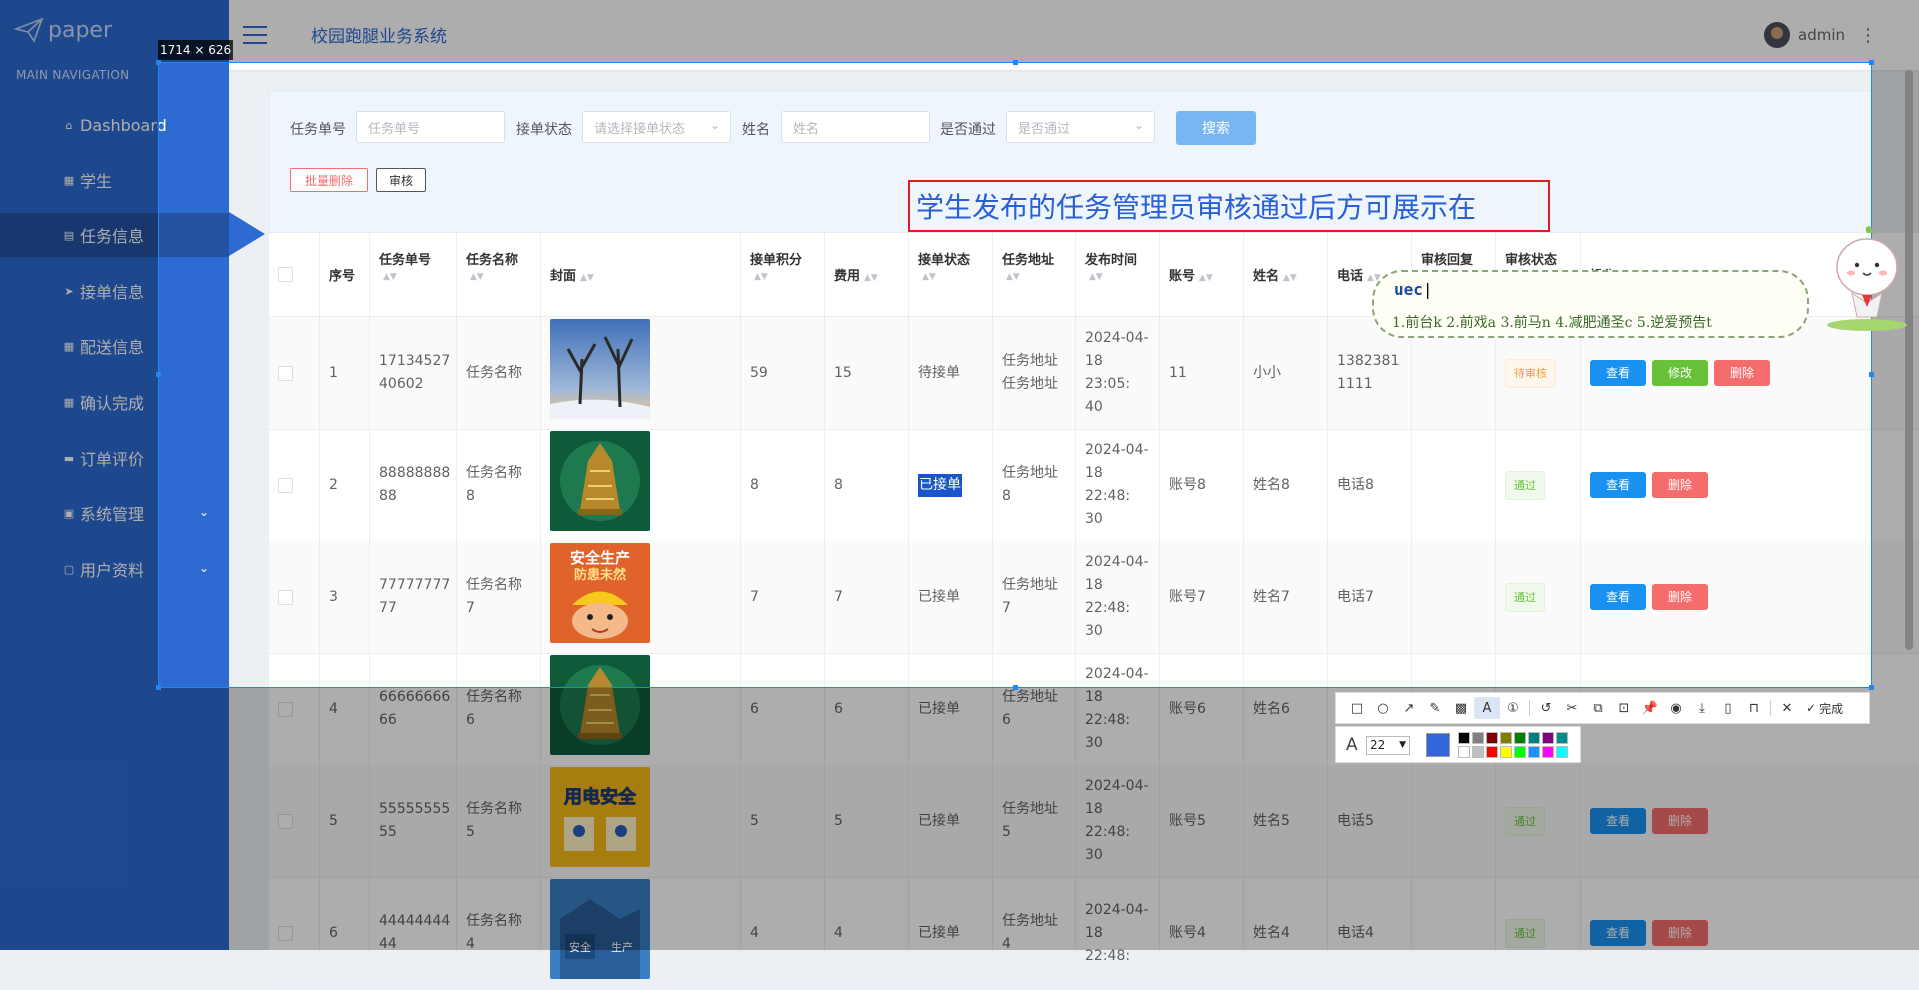 The width and height of the screenshot is (1919, 990). I want to click on pen-tool-icon: ✎, so click(1435, 708).